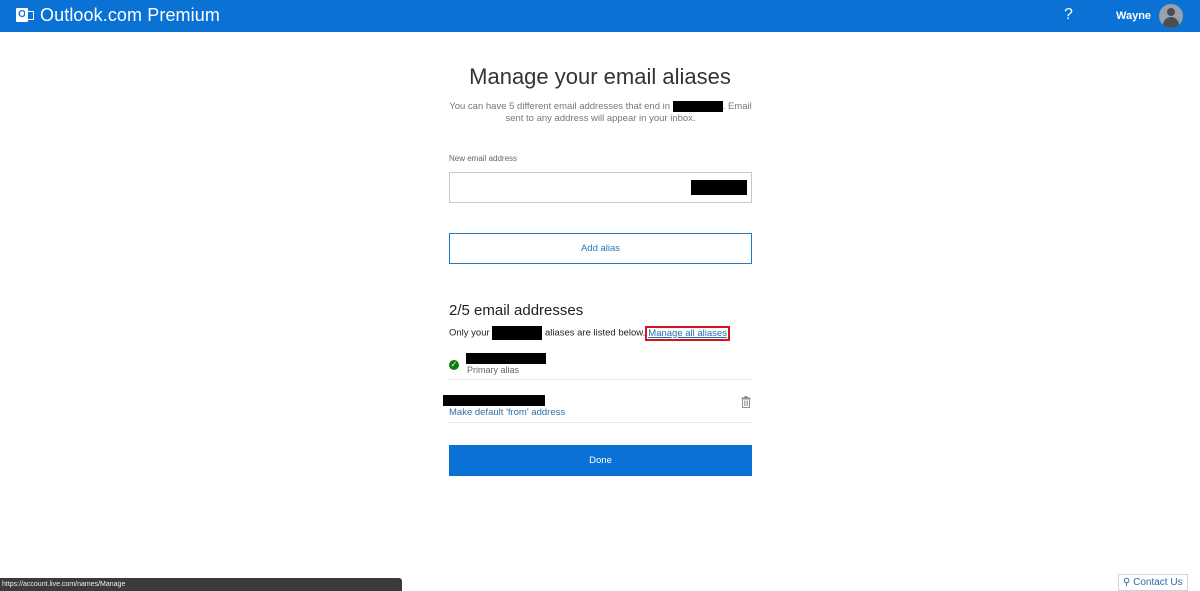 This screenshot has width=1200, height=591. I want to click on outlook-logo-icon: O, so click(25, 16).